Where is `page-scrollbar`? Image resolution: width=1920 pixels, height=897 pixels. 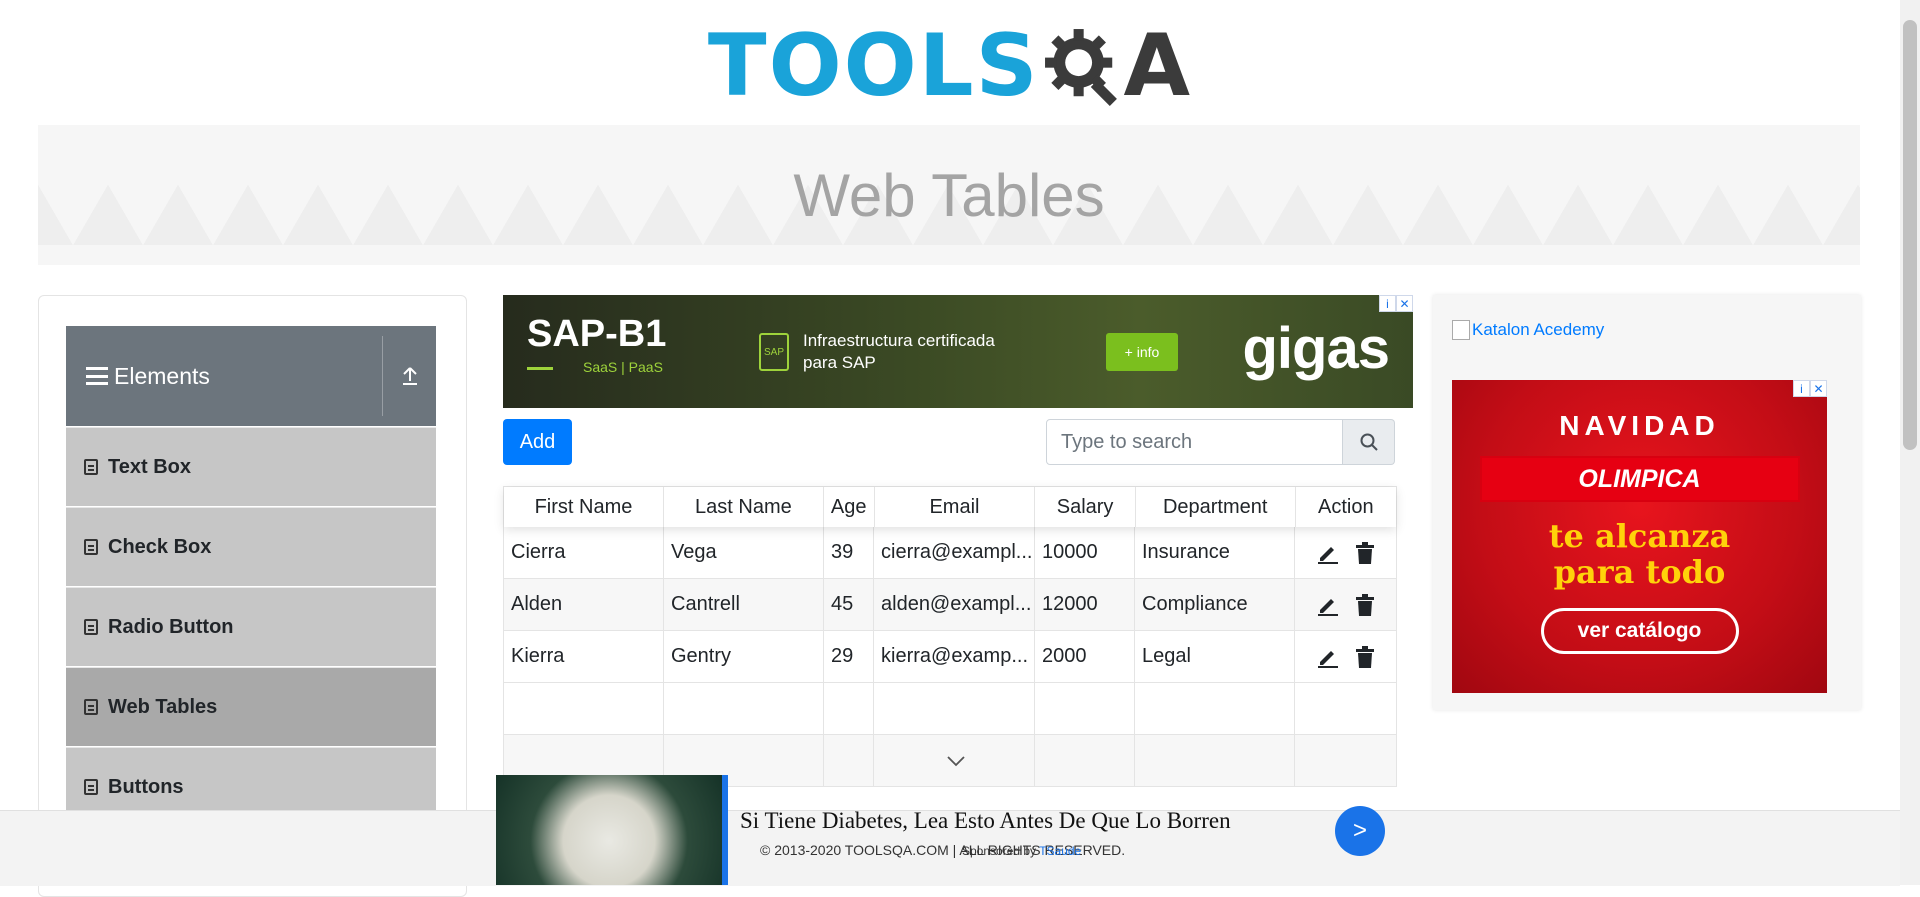 page-scrollbar is located at coordinates (1910, 442).